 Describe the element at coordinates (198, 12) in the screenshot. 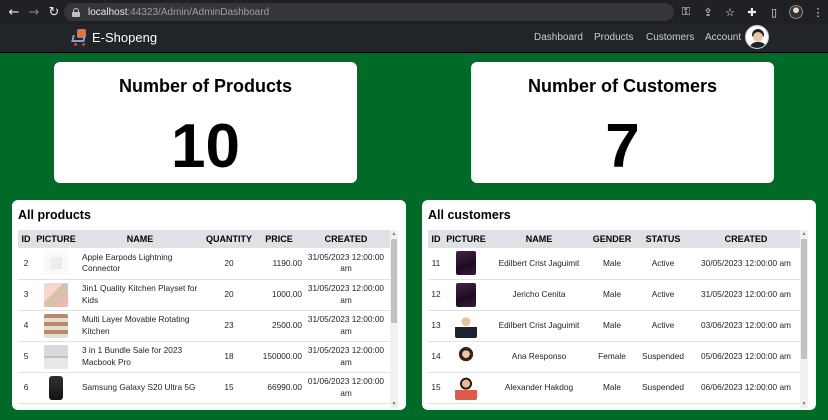

I see `url-path: :44323/Admin/AdminDashboard` at that location.